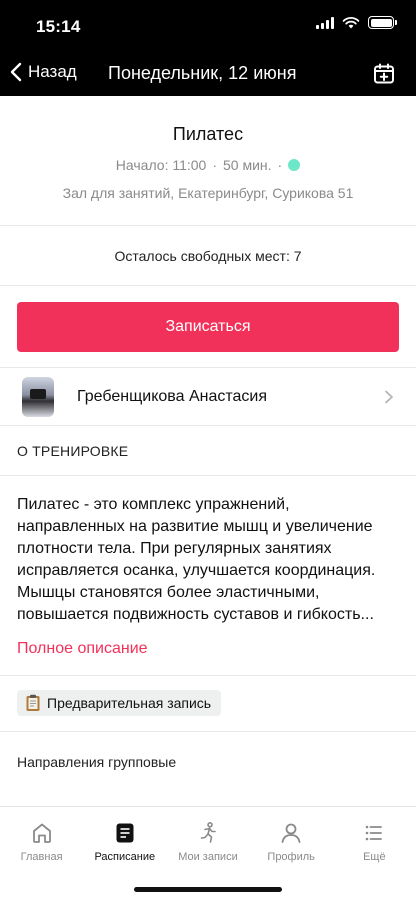  I want to click on workout-meta: Начало: 11:00 · 50 мин. ·, so click(208, 165).